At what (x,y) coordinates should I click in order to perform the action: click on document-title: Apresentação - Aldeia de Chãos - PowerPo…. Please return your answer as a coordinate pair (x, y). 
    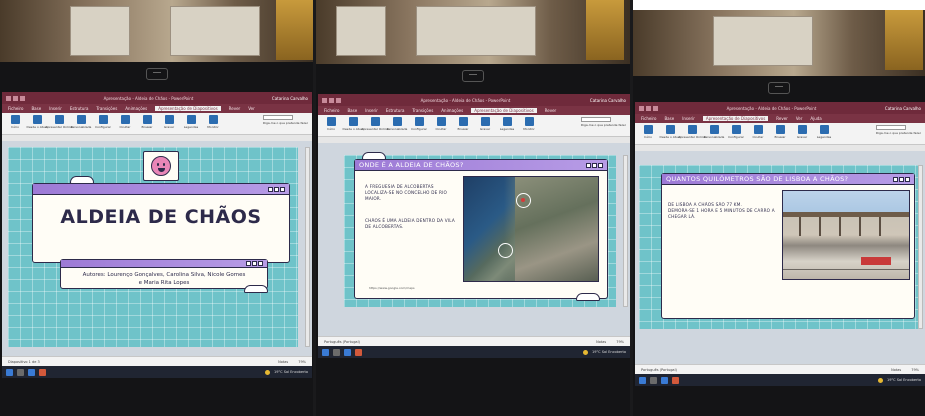
    Looking at the image, I should click on (465, 100).